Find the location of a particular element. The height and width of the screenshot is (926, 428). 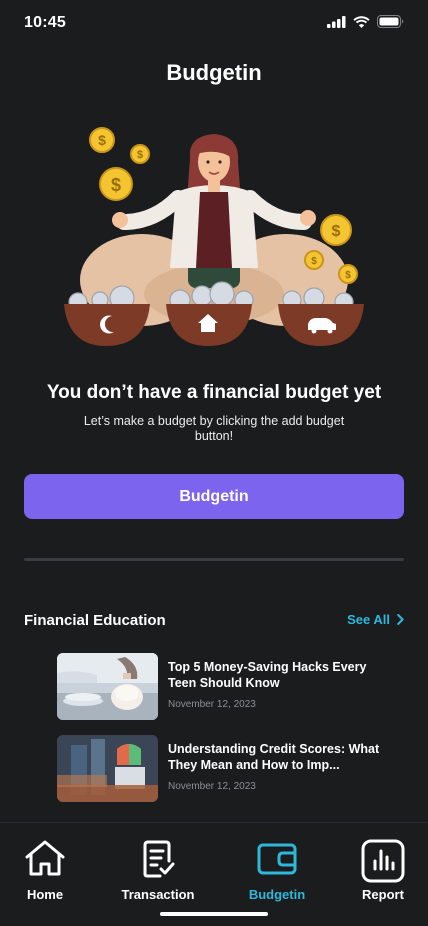

tab-label: Report is located at coordinates (383, 894).